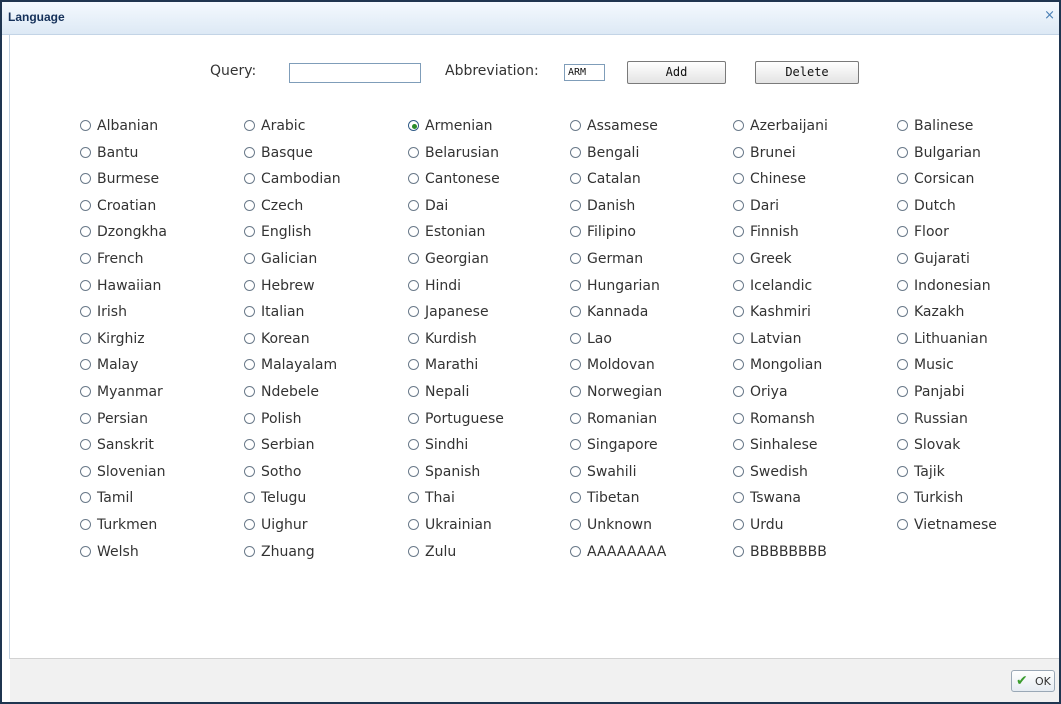 The width and height of the screenshot is (1061, 704). Describe the element at coordinates (530, 18) in the screenshot. I see `dialog-titlebar: Language ×` at that location.